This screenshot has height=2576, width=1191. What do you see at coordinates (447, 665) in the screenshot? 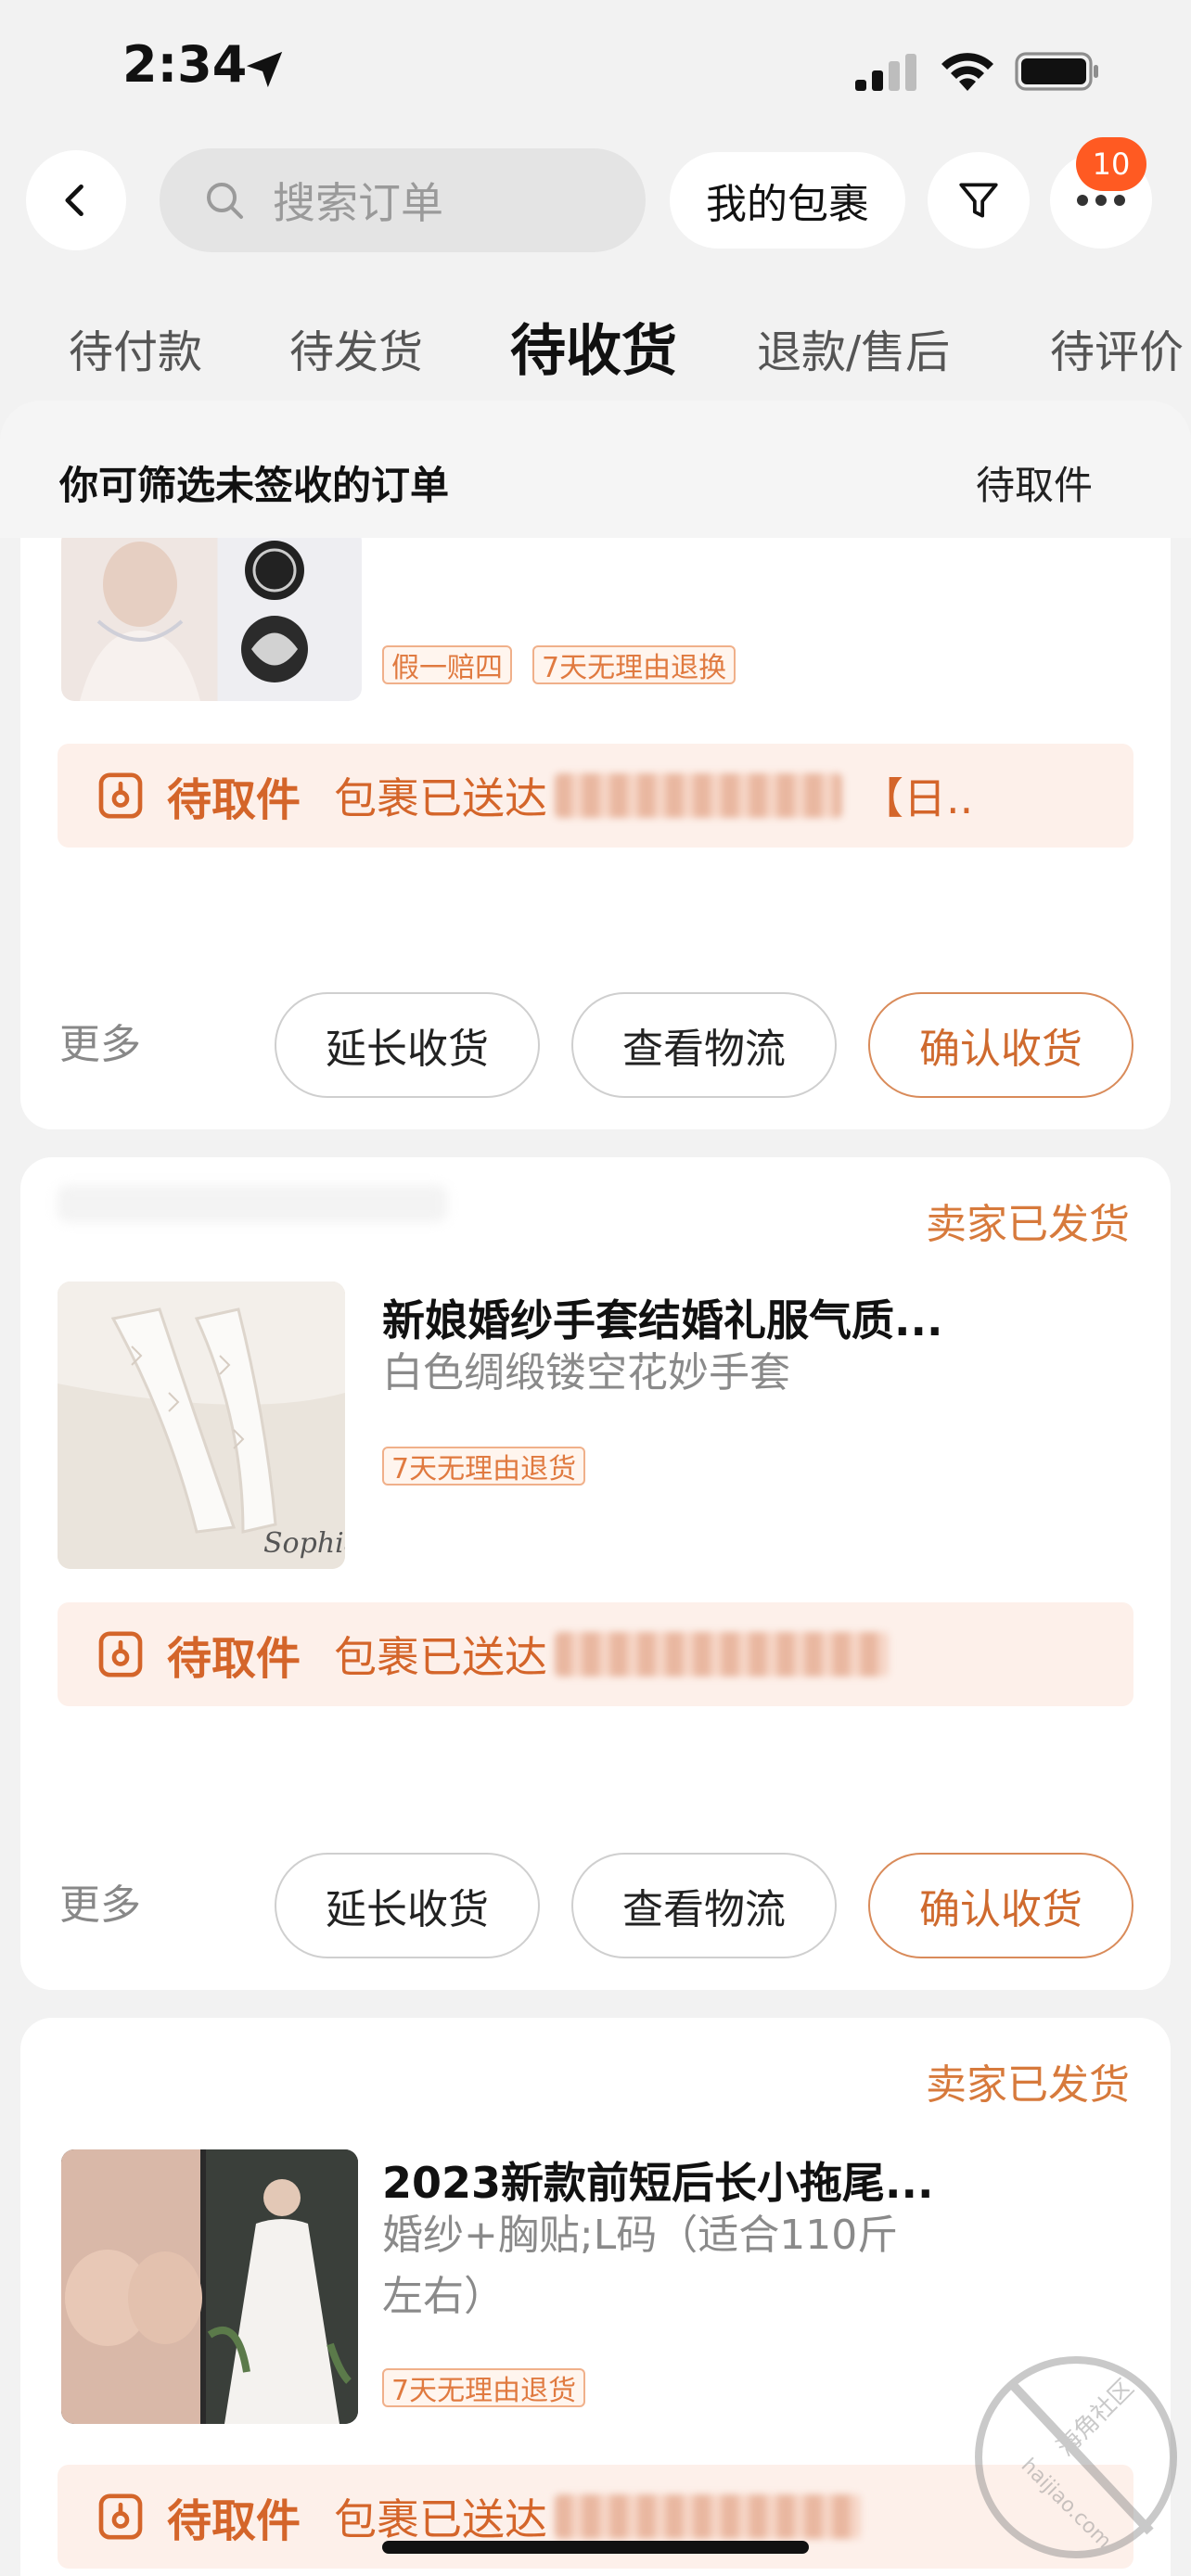
I see `tag-fake-compensation: 假一赔四` at bounding box center [447, 665].